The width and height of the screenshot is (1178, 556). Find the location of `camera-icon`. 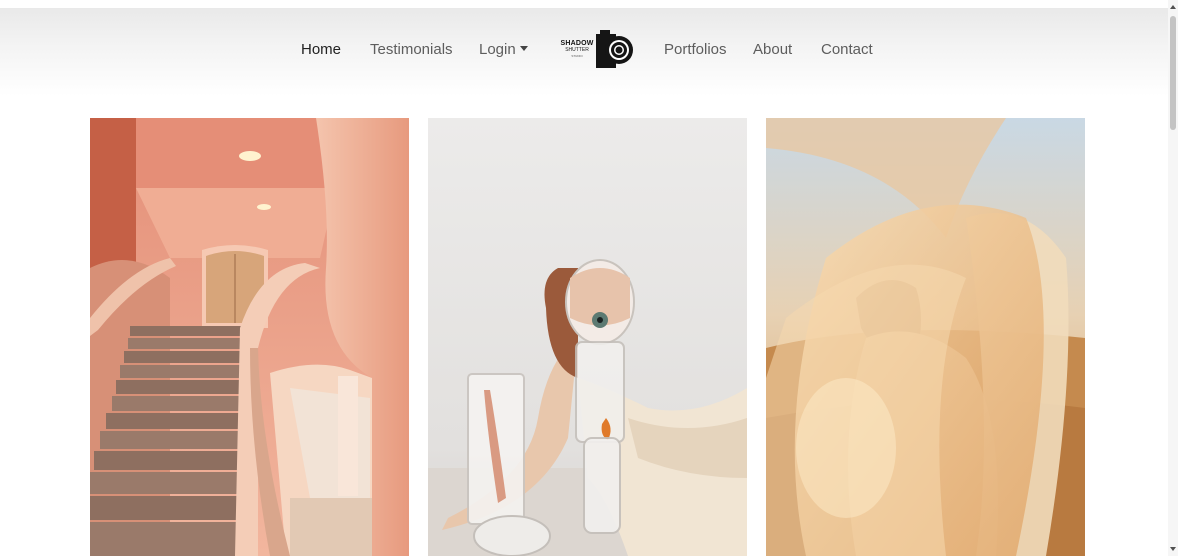

camera-icon is located at coordinates (614, 49).